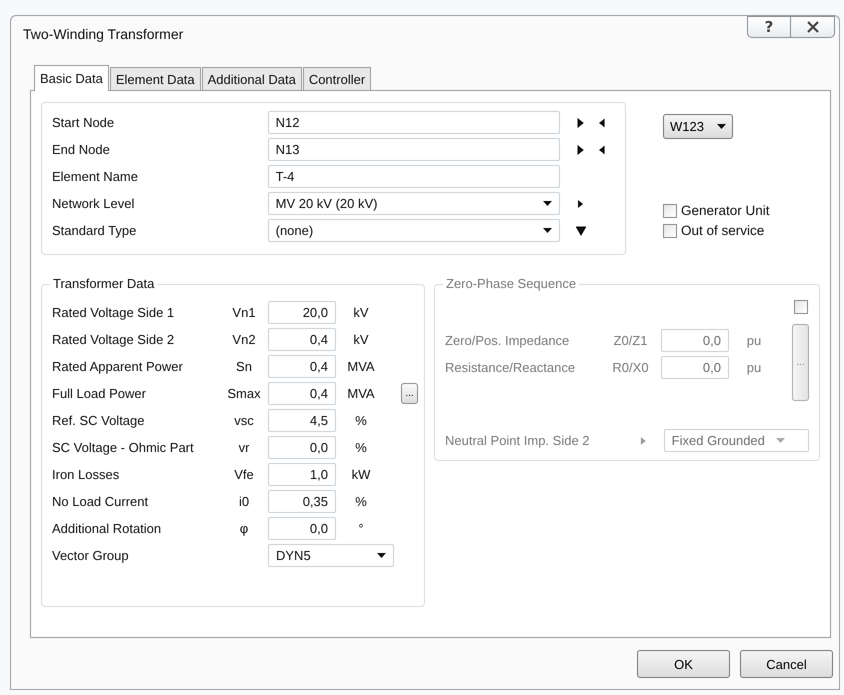  What do you see at coordinates (244, 474) in the screenshot?
I see `symbol-label: Vfe` at bounding box center [244, 474].